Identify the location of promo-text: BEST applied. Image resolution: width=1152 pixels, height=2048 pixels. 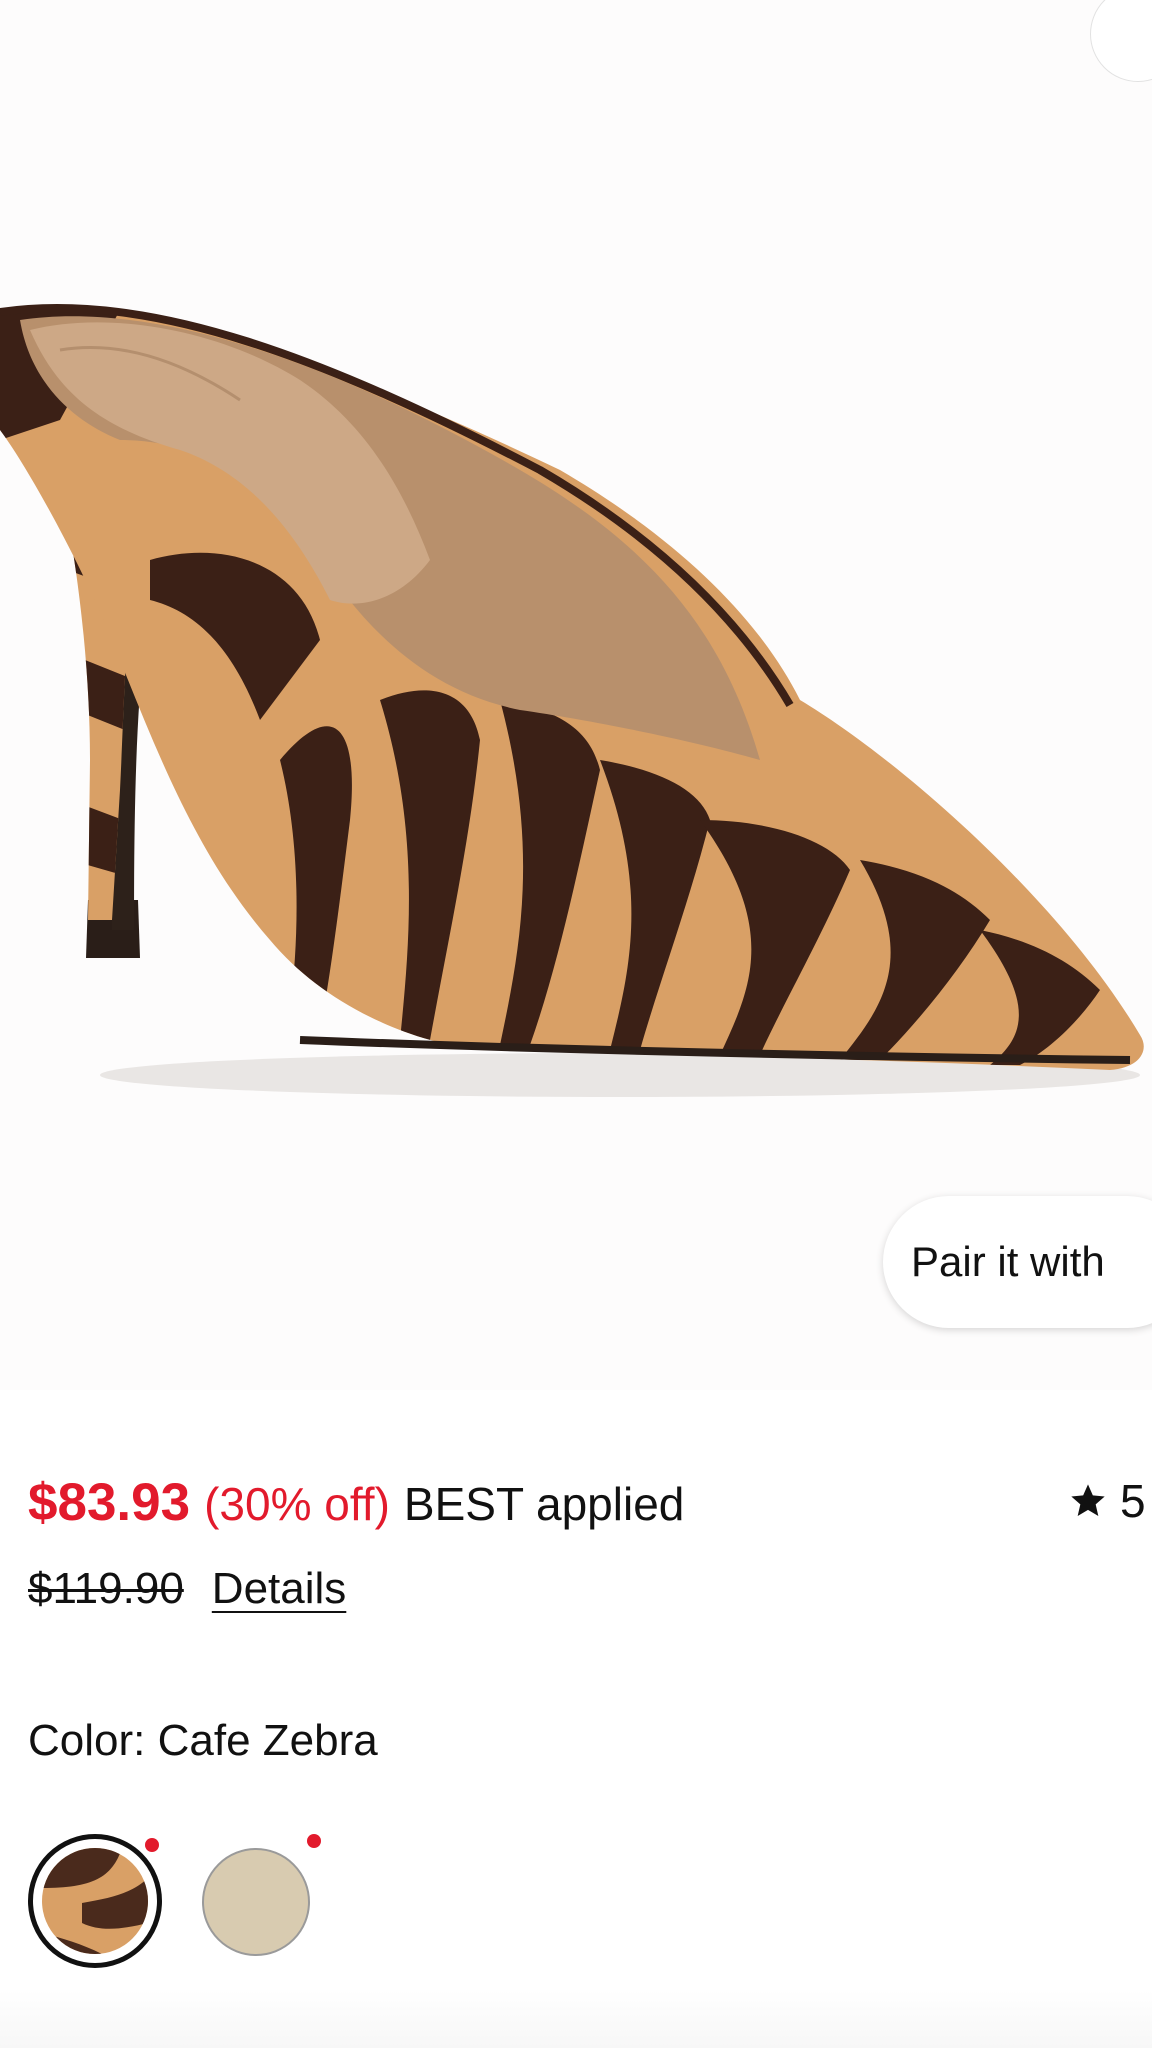
(544, 1504).